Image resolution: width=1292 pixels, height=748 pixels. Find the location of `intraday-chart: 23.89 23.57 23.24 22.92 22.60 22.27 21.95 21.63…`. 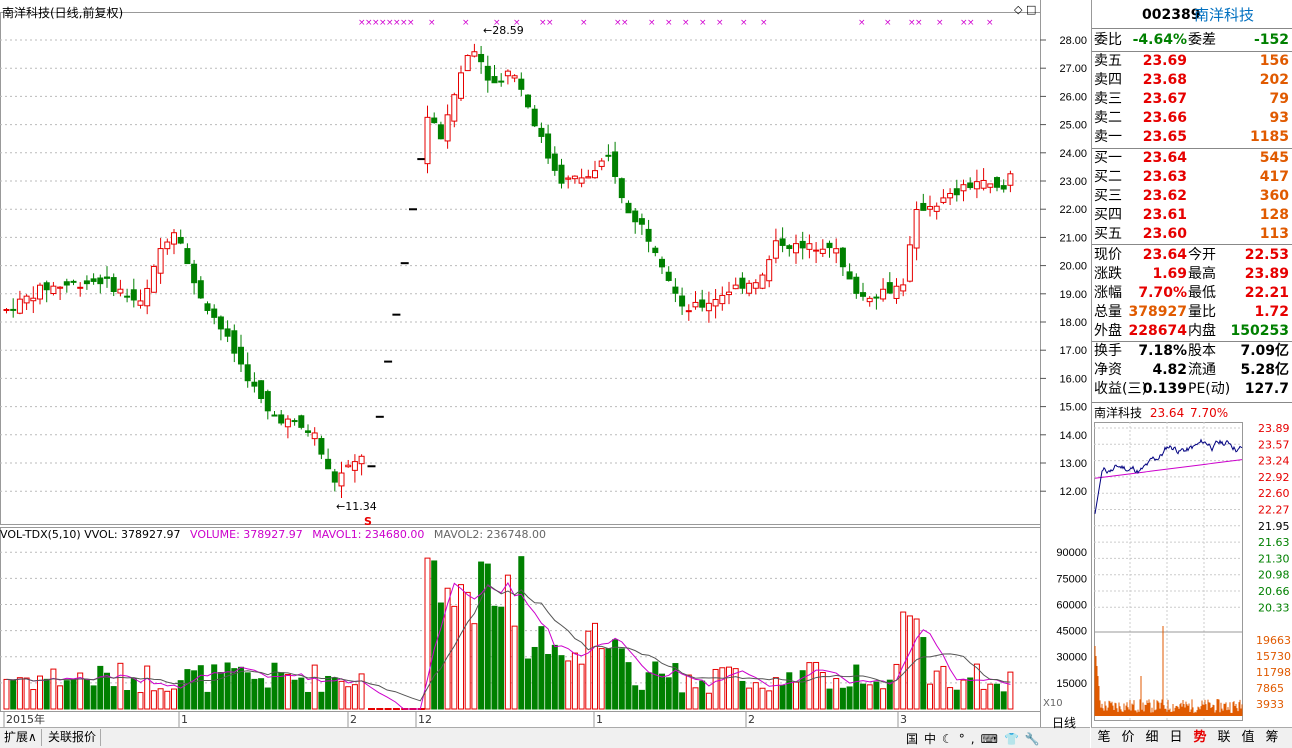

intraday-chart: 23.89 23.57 23.24 22.92 22.60 22.27 21.95 21.63… is located at coordinates (1192, 572).